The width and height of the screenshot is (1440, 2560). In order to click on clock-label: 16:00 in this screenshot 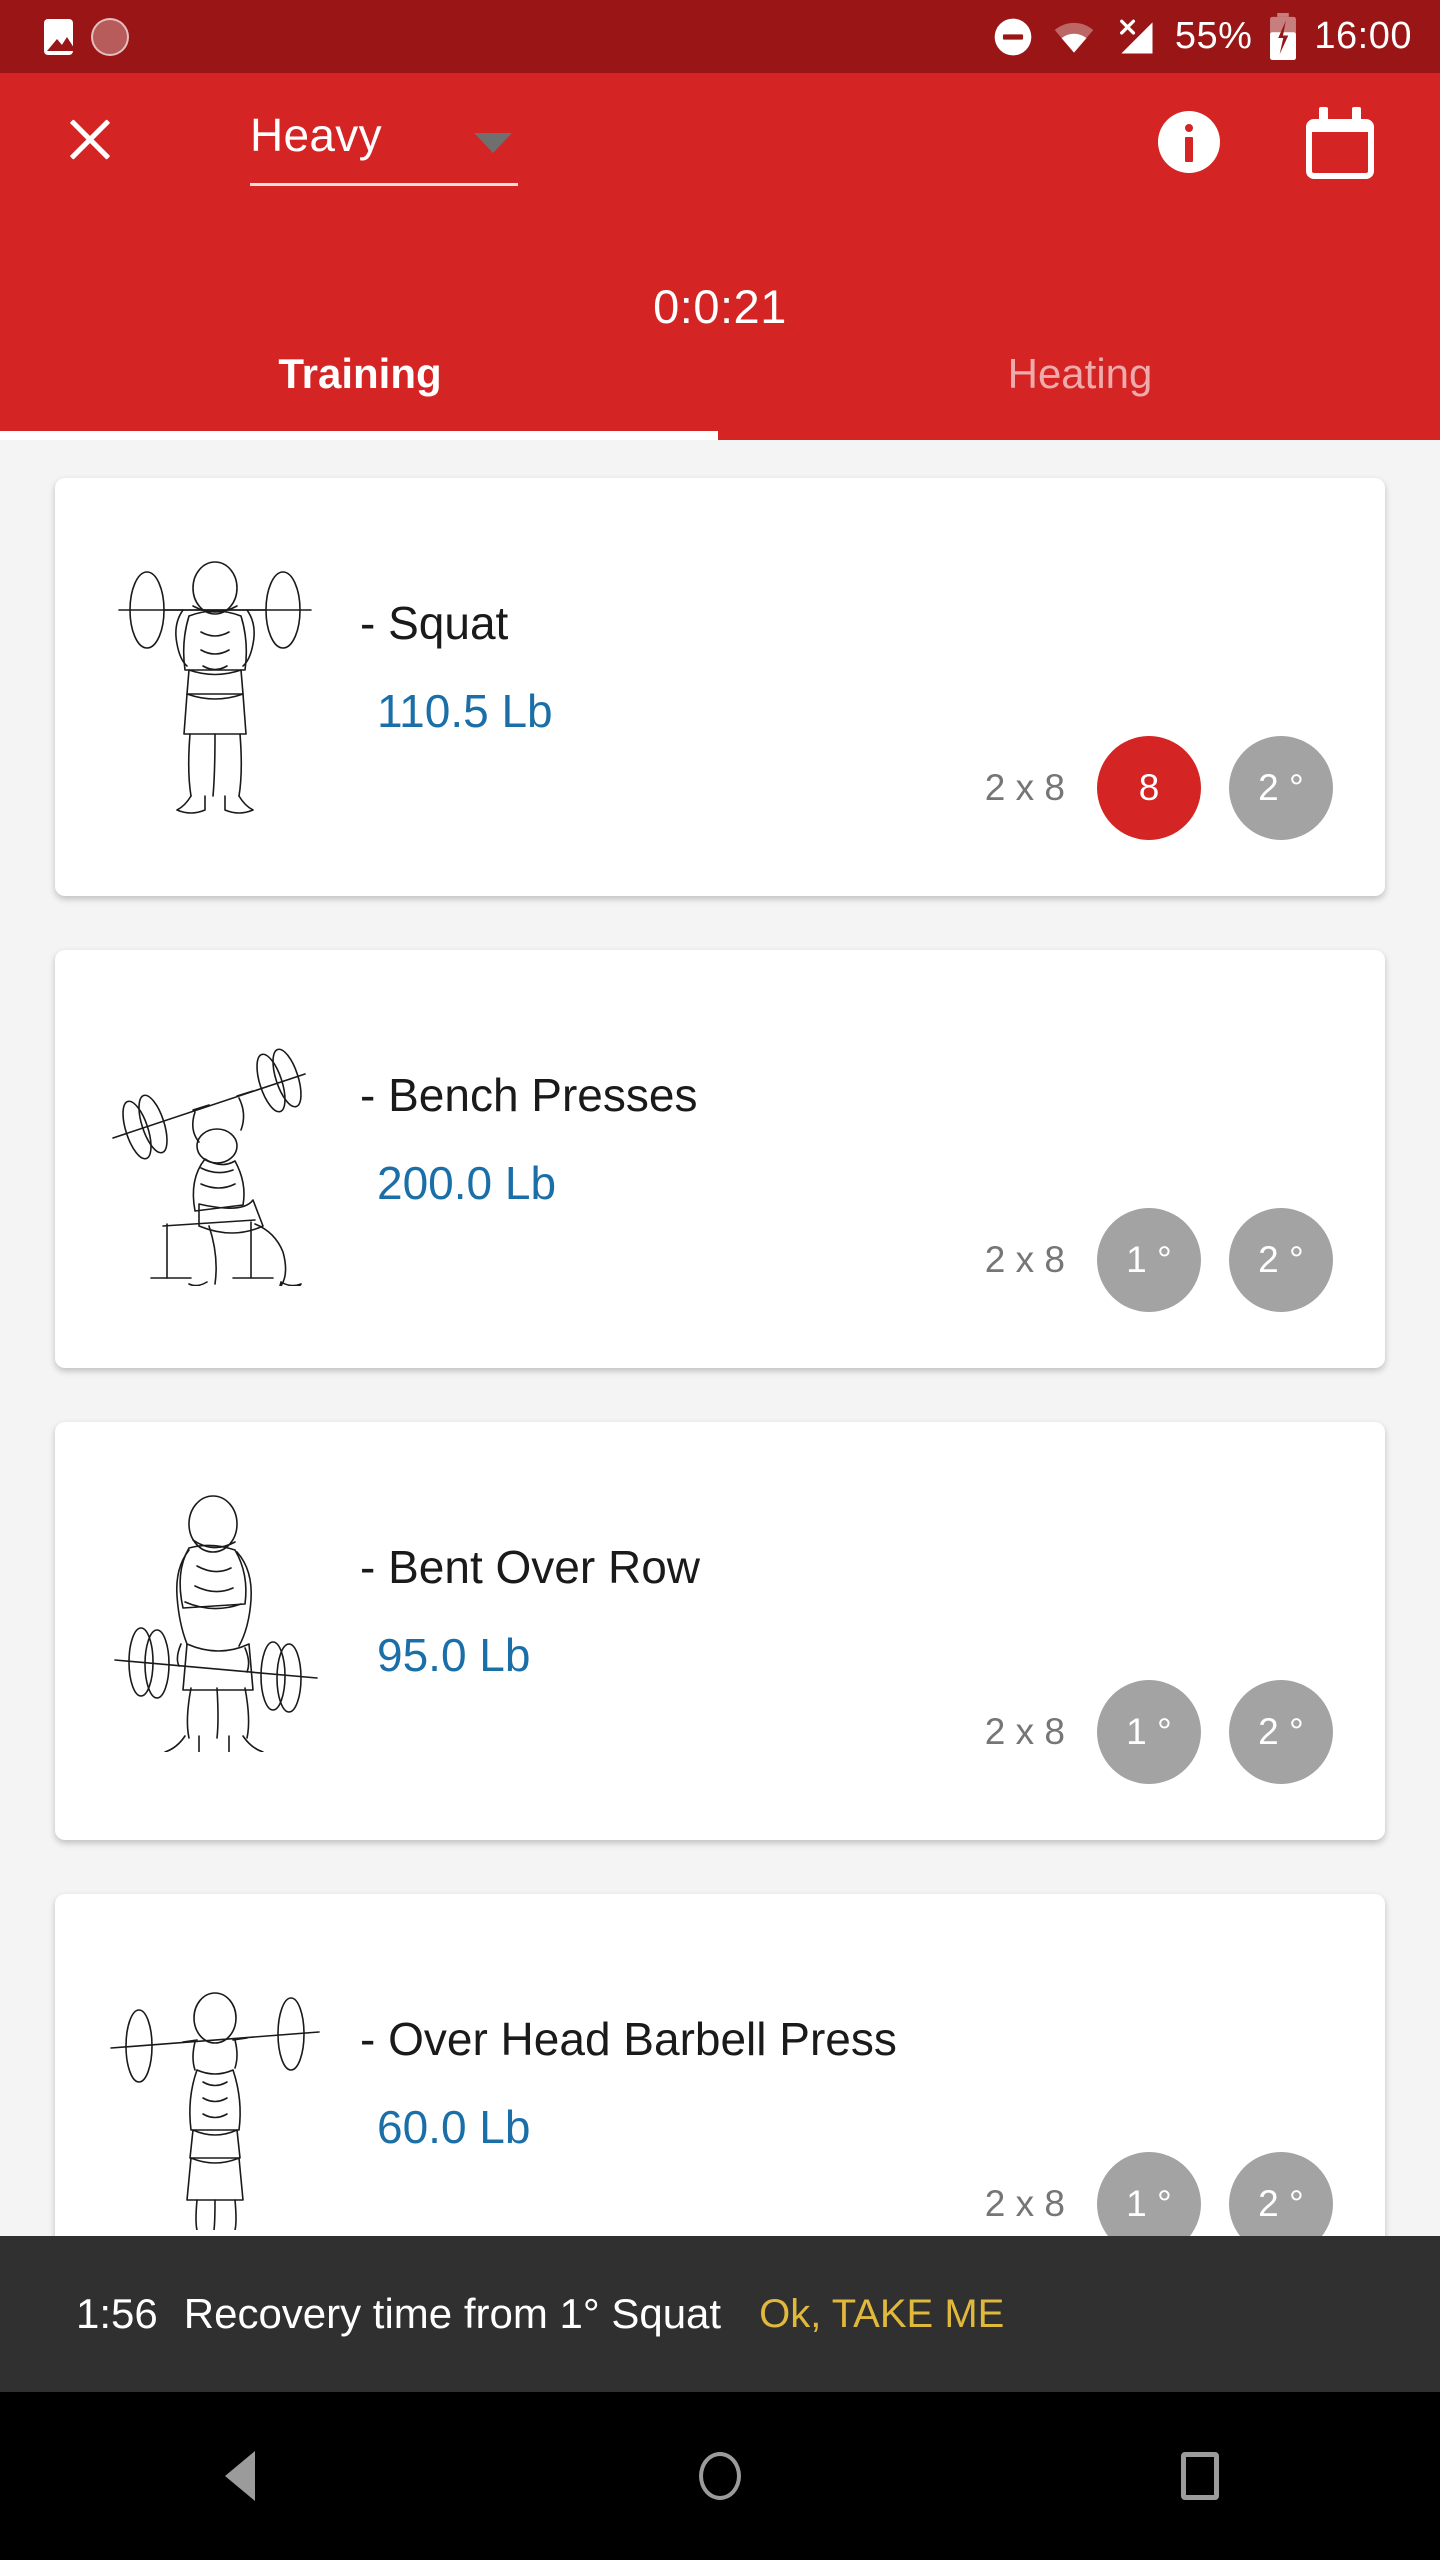, I will do `click(1363, 36)`.